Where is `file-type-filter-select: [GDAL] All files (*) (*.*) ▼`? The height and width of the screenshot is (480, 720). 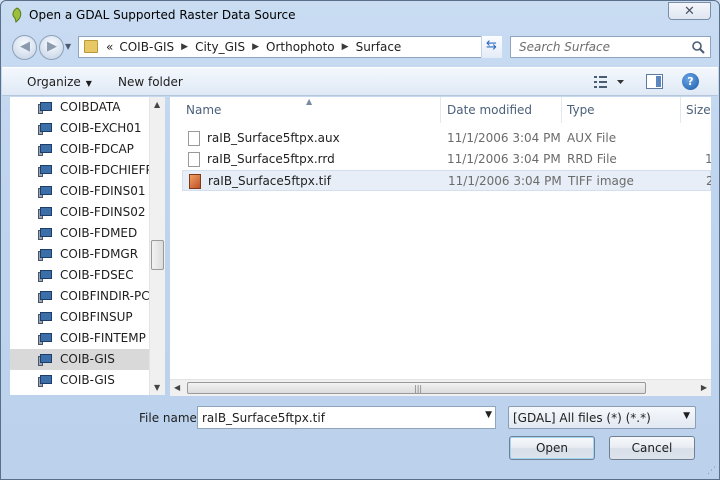
file-type-filter-select: [GDAL] All files (*) (*.*) ▼ is located at coordinates (602, 417).